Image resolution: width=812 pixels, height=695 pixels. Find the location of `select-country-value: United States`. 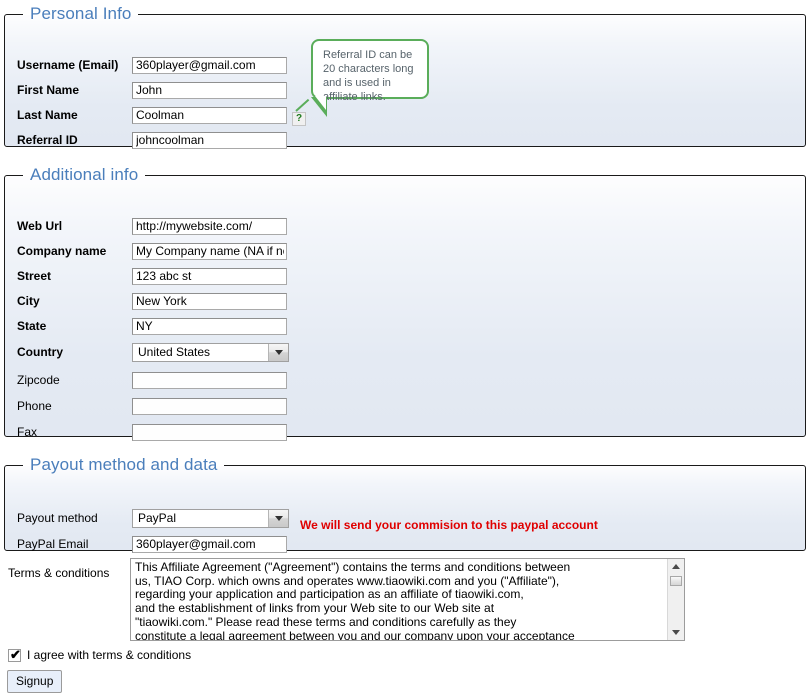

select-country-value: United States is located at coordinates (174, 351).